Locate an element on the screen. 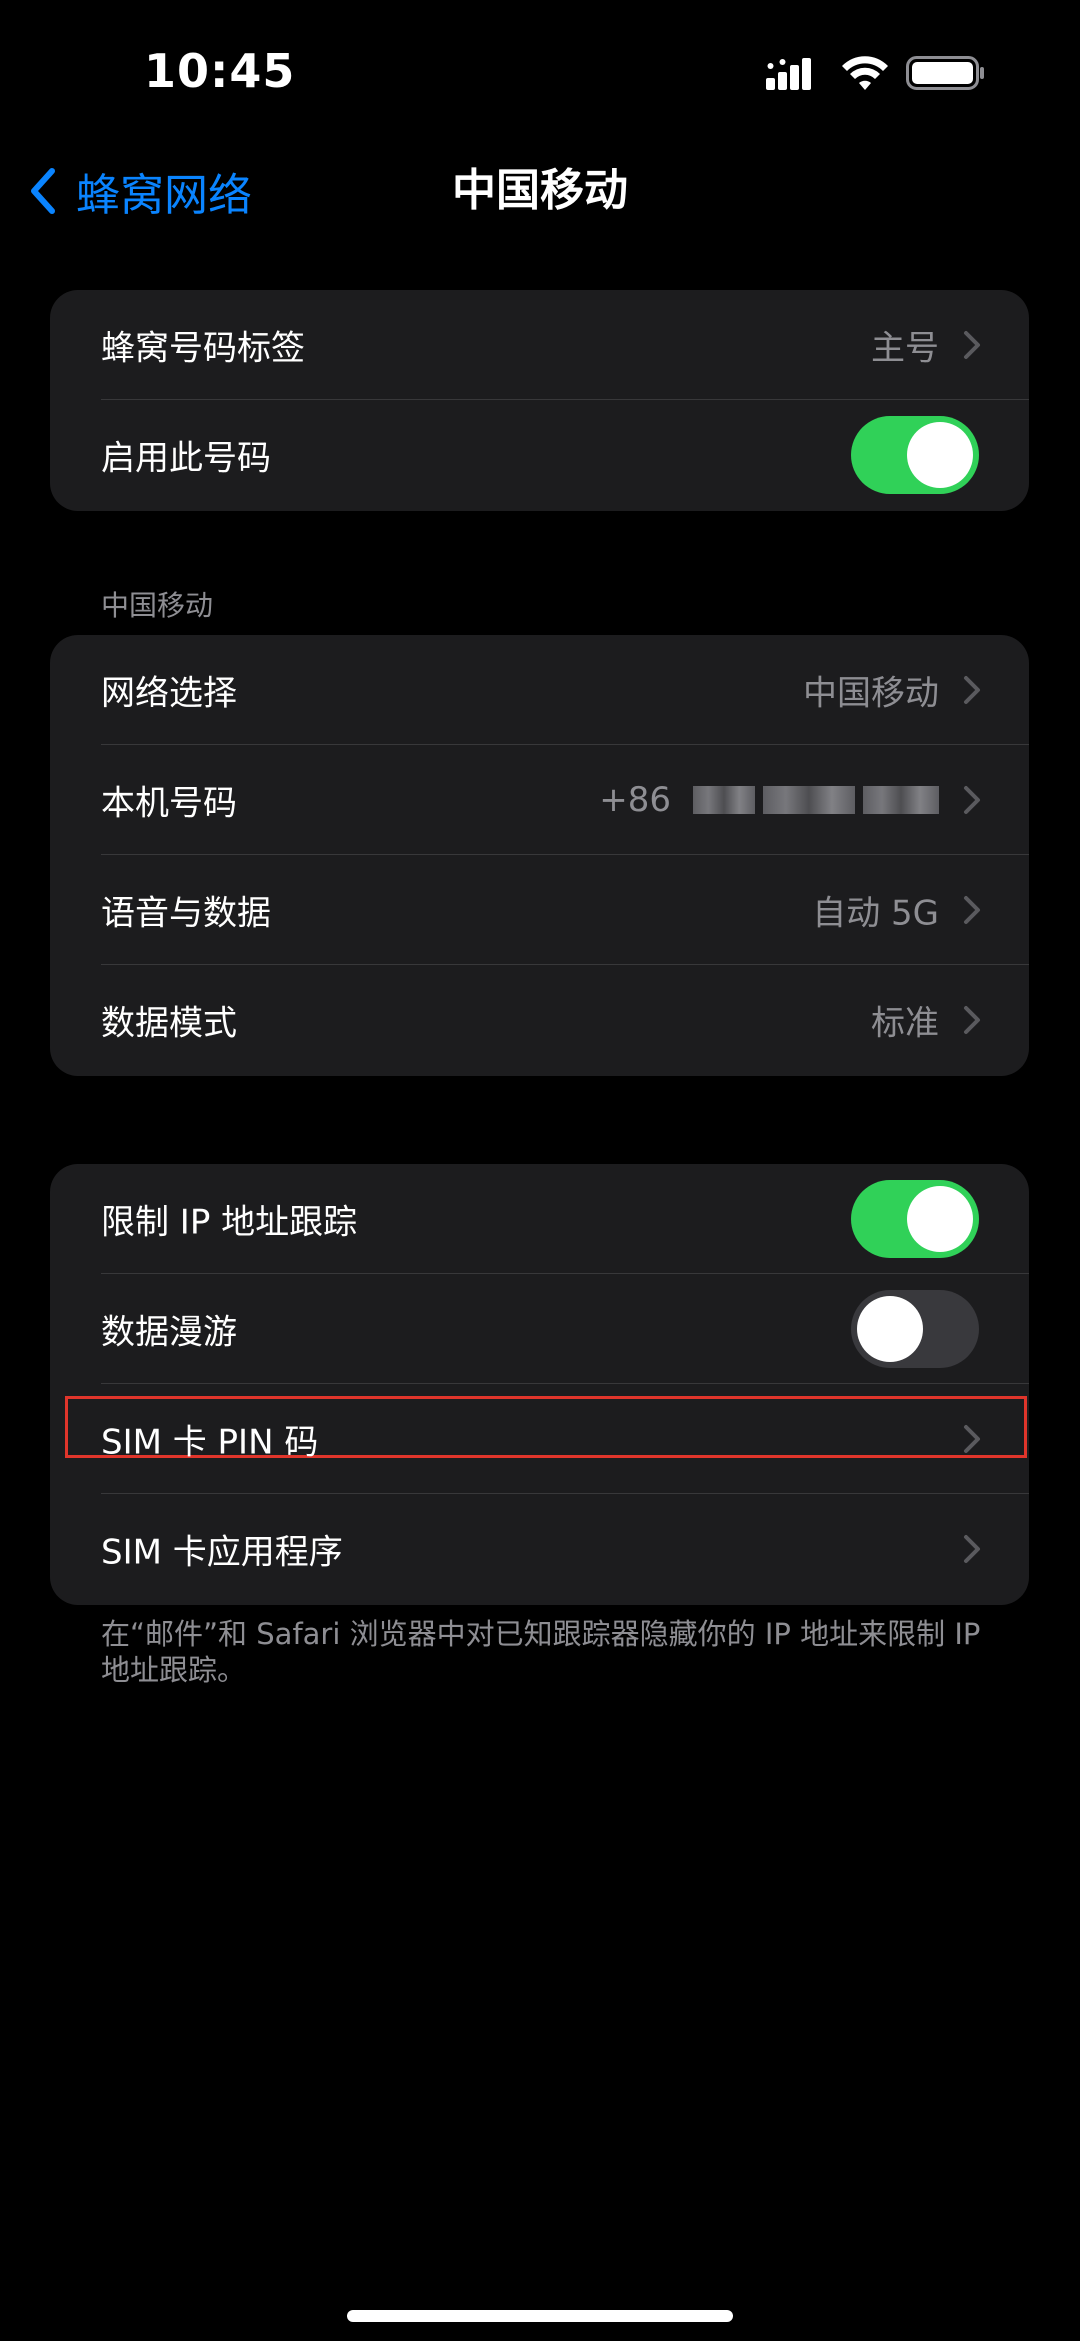  status-icons is located at coordinates (880, 72).